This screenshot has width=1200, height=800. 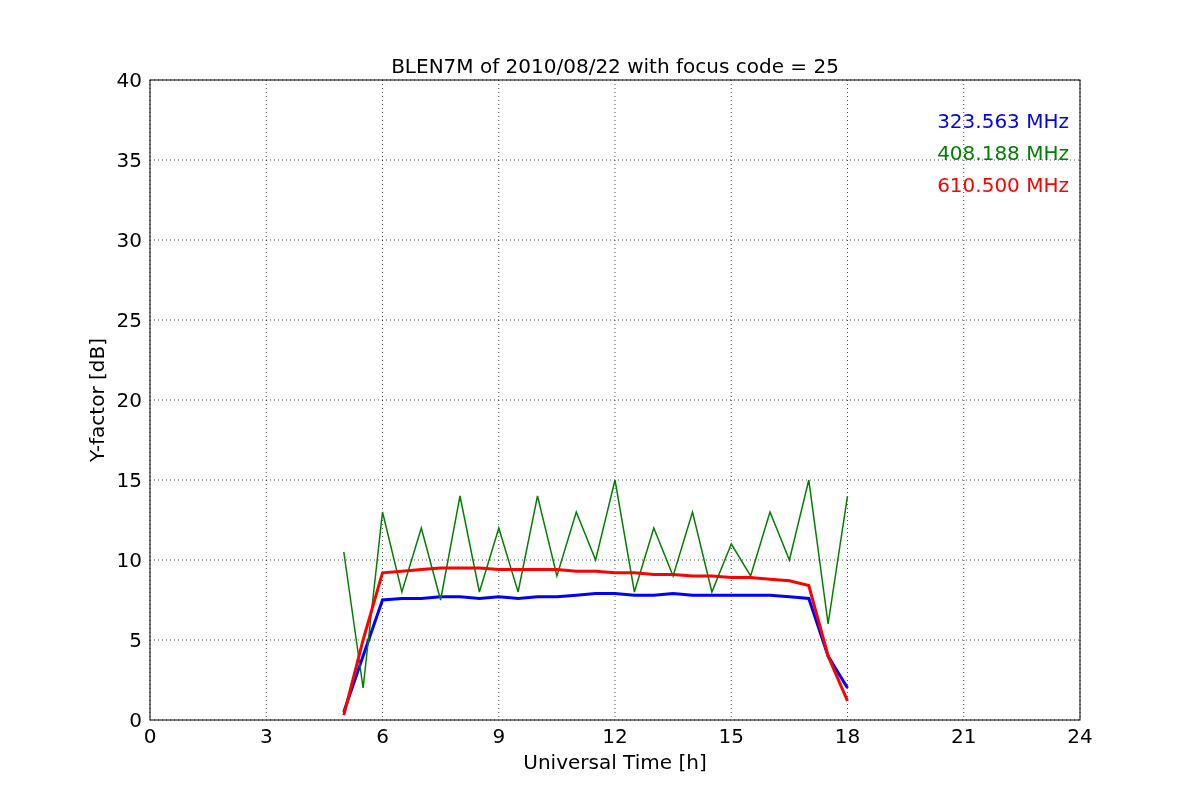 I want to click on y-tick-label: 25, so click(x=129, y=320).